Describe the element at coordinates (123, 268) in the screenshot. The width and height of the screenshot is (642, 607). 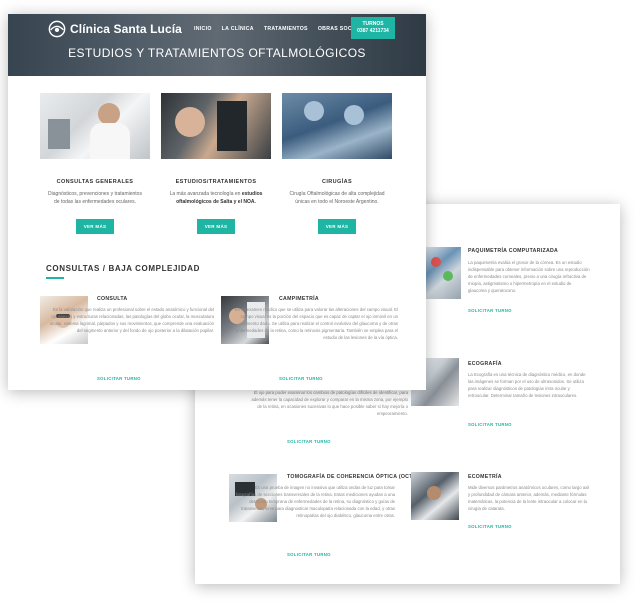
I see `section-title: CONSULTAS / BAJA COMPLEJIDAD` at that location.